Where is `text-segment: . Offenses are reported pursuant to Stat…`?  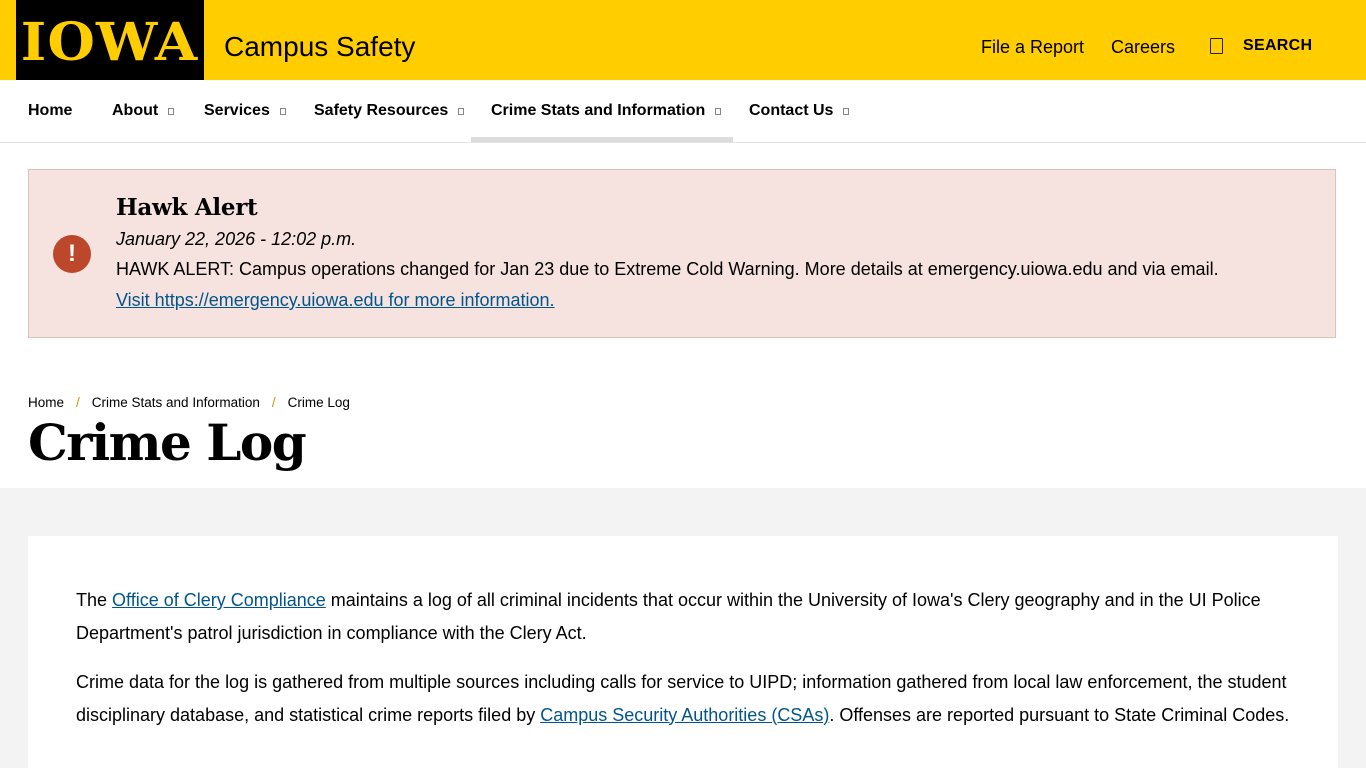
text-segment: . Offenses are reported pursuant to Stat… is located at coordinates (1059, 714).